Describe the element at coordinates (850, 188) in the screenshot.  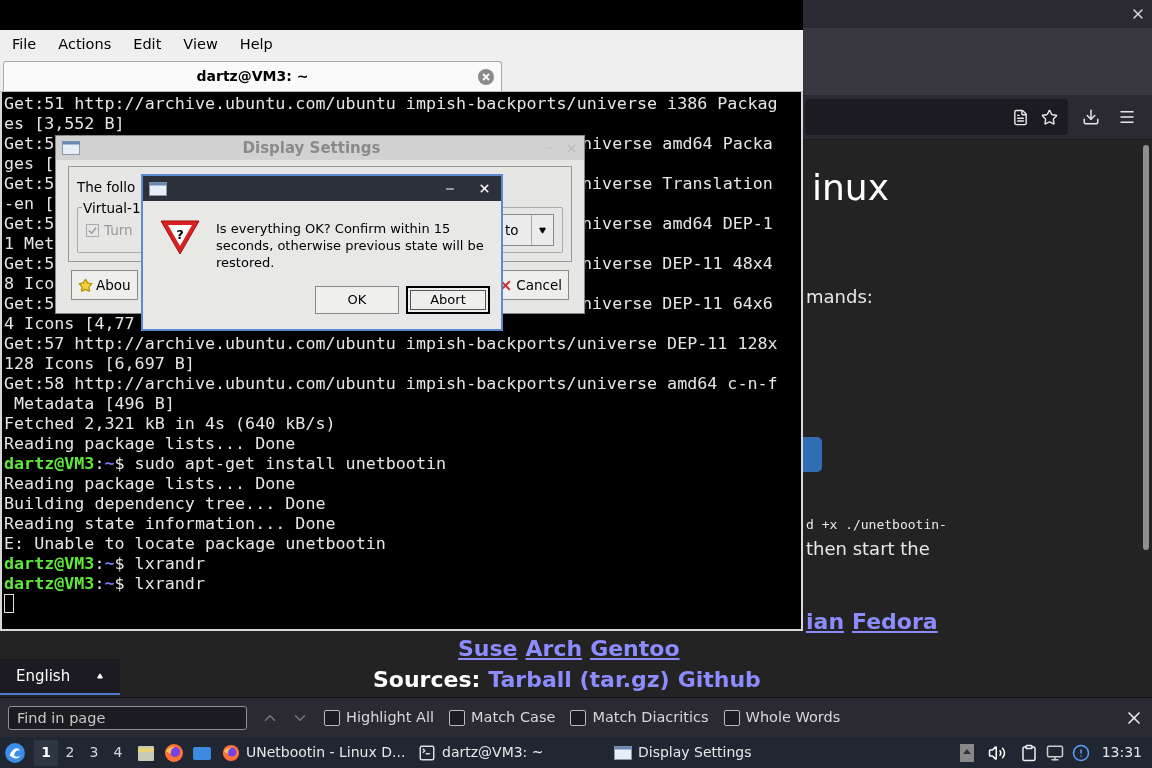
I see `page-heading: inux` at that location.